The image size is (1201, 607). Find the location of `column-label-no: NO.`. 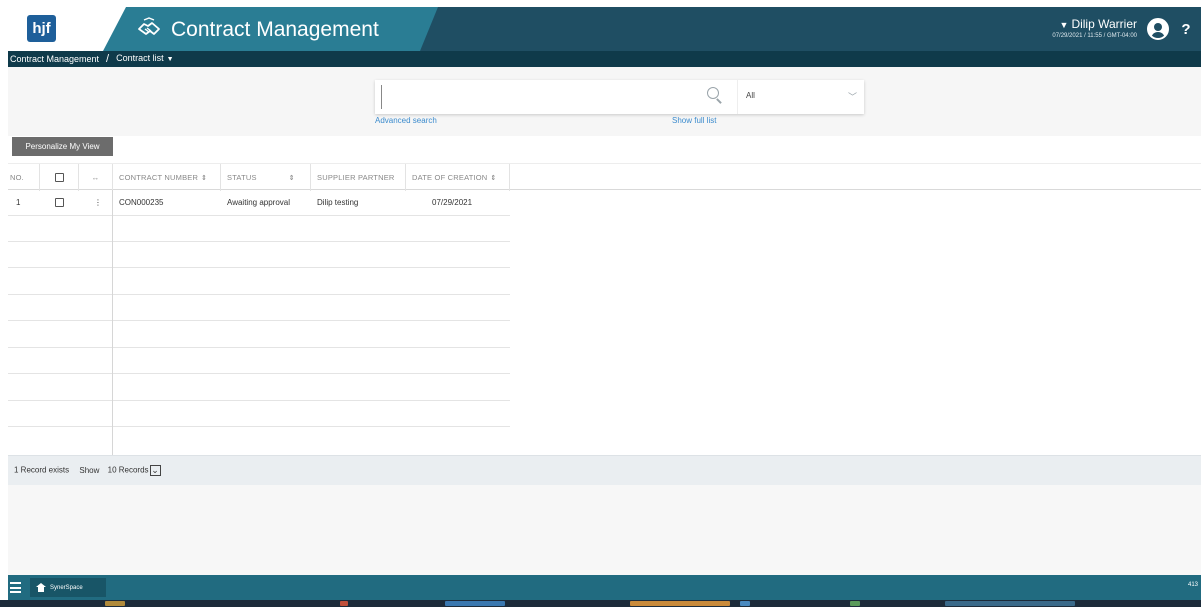

column-label-no: NO. is located at coordinates (17, 177).